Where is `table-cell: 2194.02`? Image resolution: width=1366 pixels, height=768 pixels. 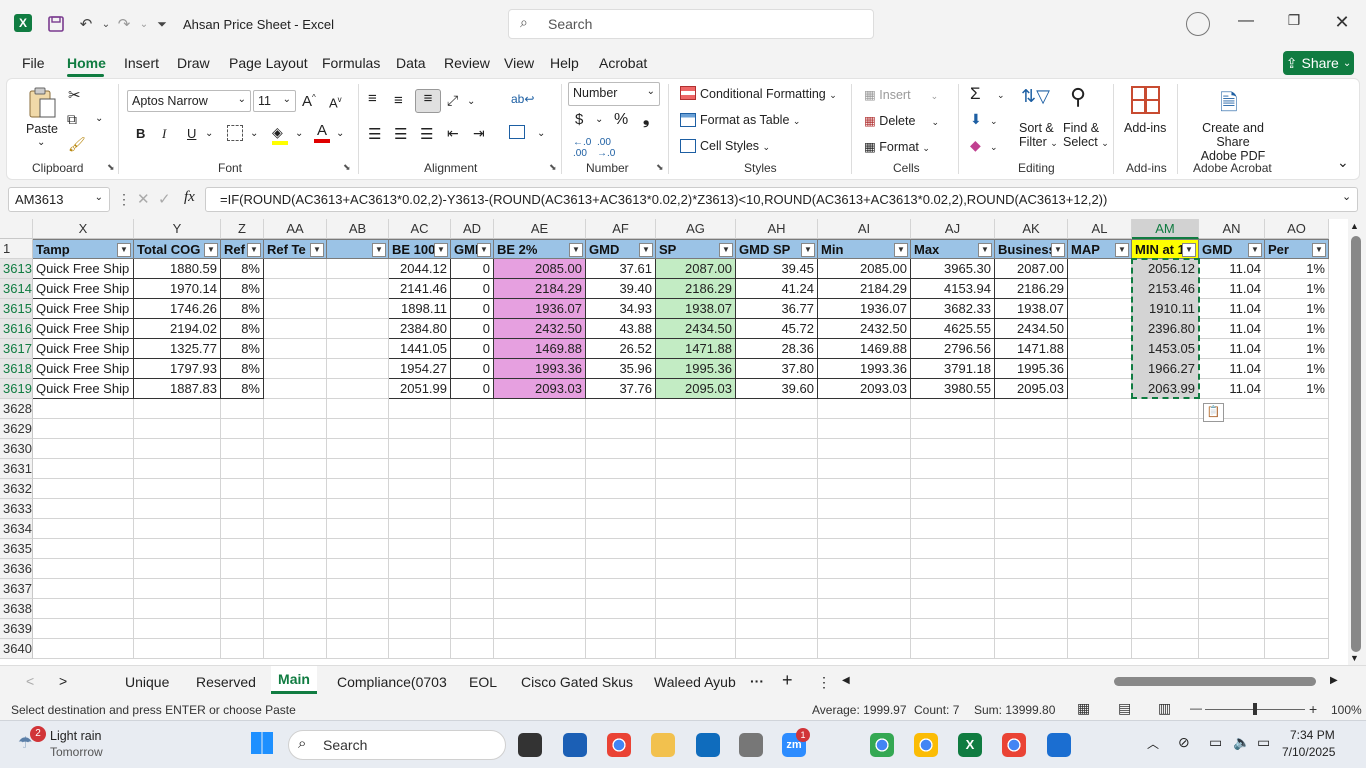
table-cell: 2194.02 is located at coordinates (177, 329).